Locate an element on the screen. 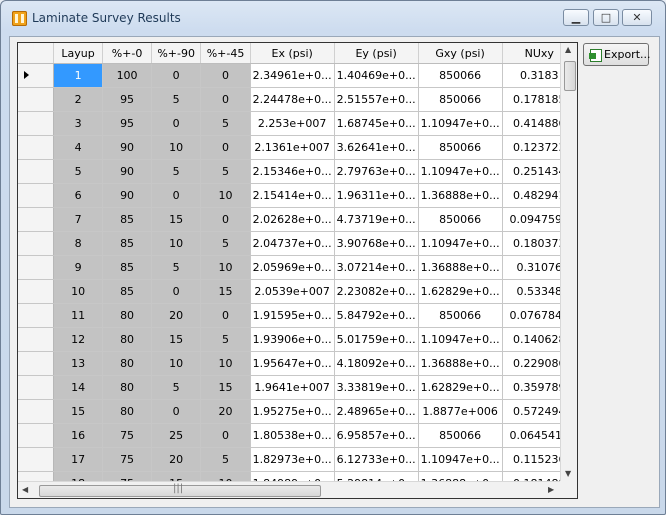 The width and height of the screenshot is (666, 515). maximize-button: □ is located at coordinates (606, 17).